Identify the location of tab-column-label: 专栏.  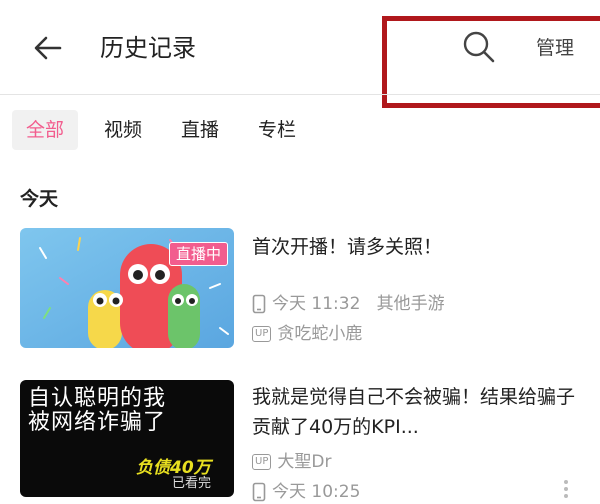
(277, 130).